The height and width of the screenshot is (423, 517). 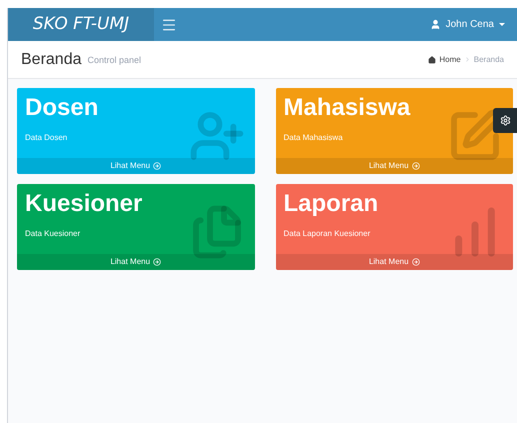 I want to click on settings-button, so click(x=505, y=120).